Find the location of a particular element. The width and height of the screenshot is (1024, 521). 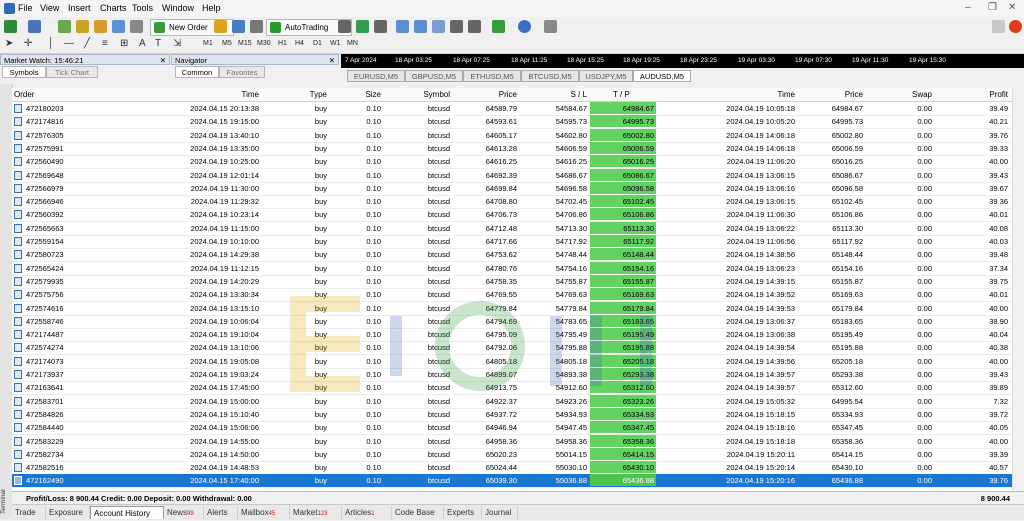

col-price: Price is located at coordinates (508, 94).